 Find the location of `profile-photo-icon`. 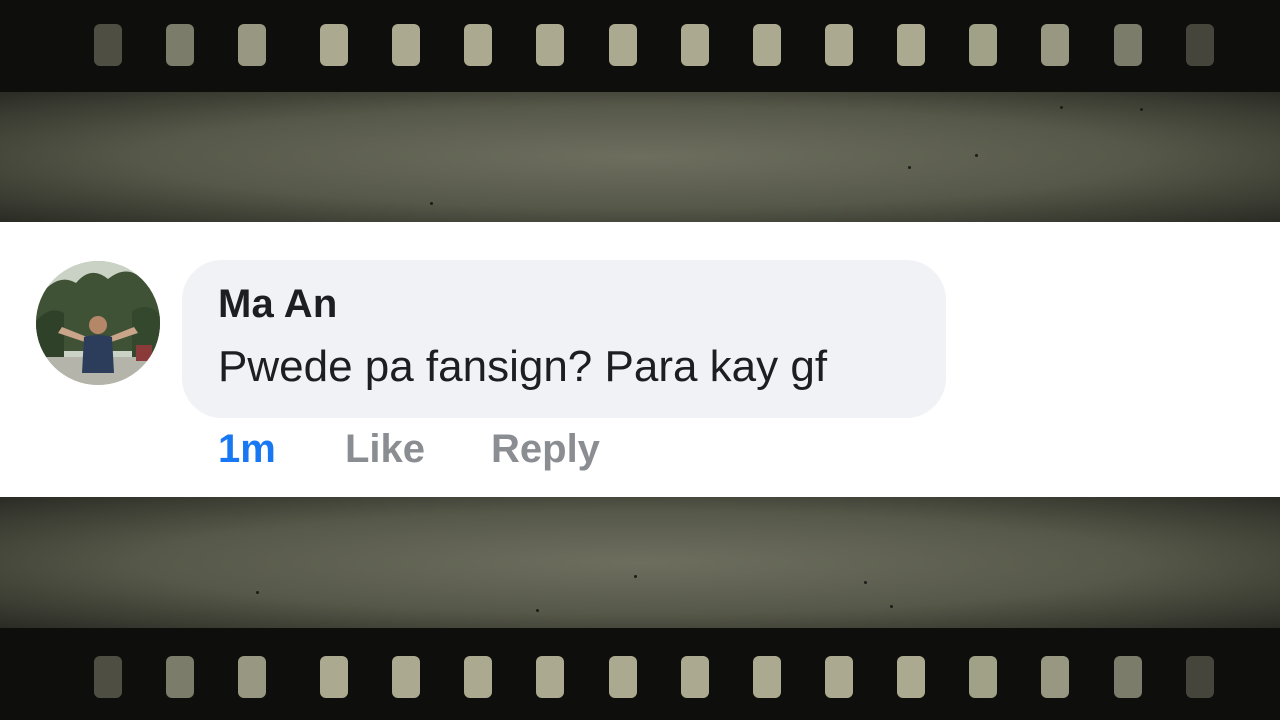

profile-photo-icon is located at coordinates (98, 323).